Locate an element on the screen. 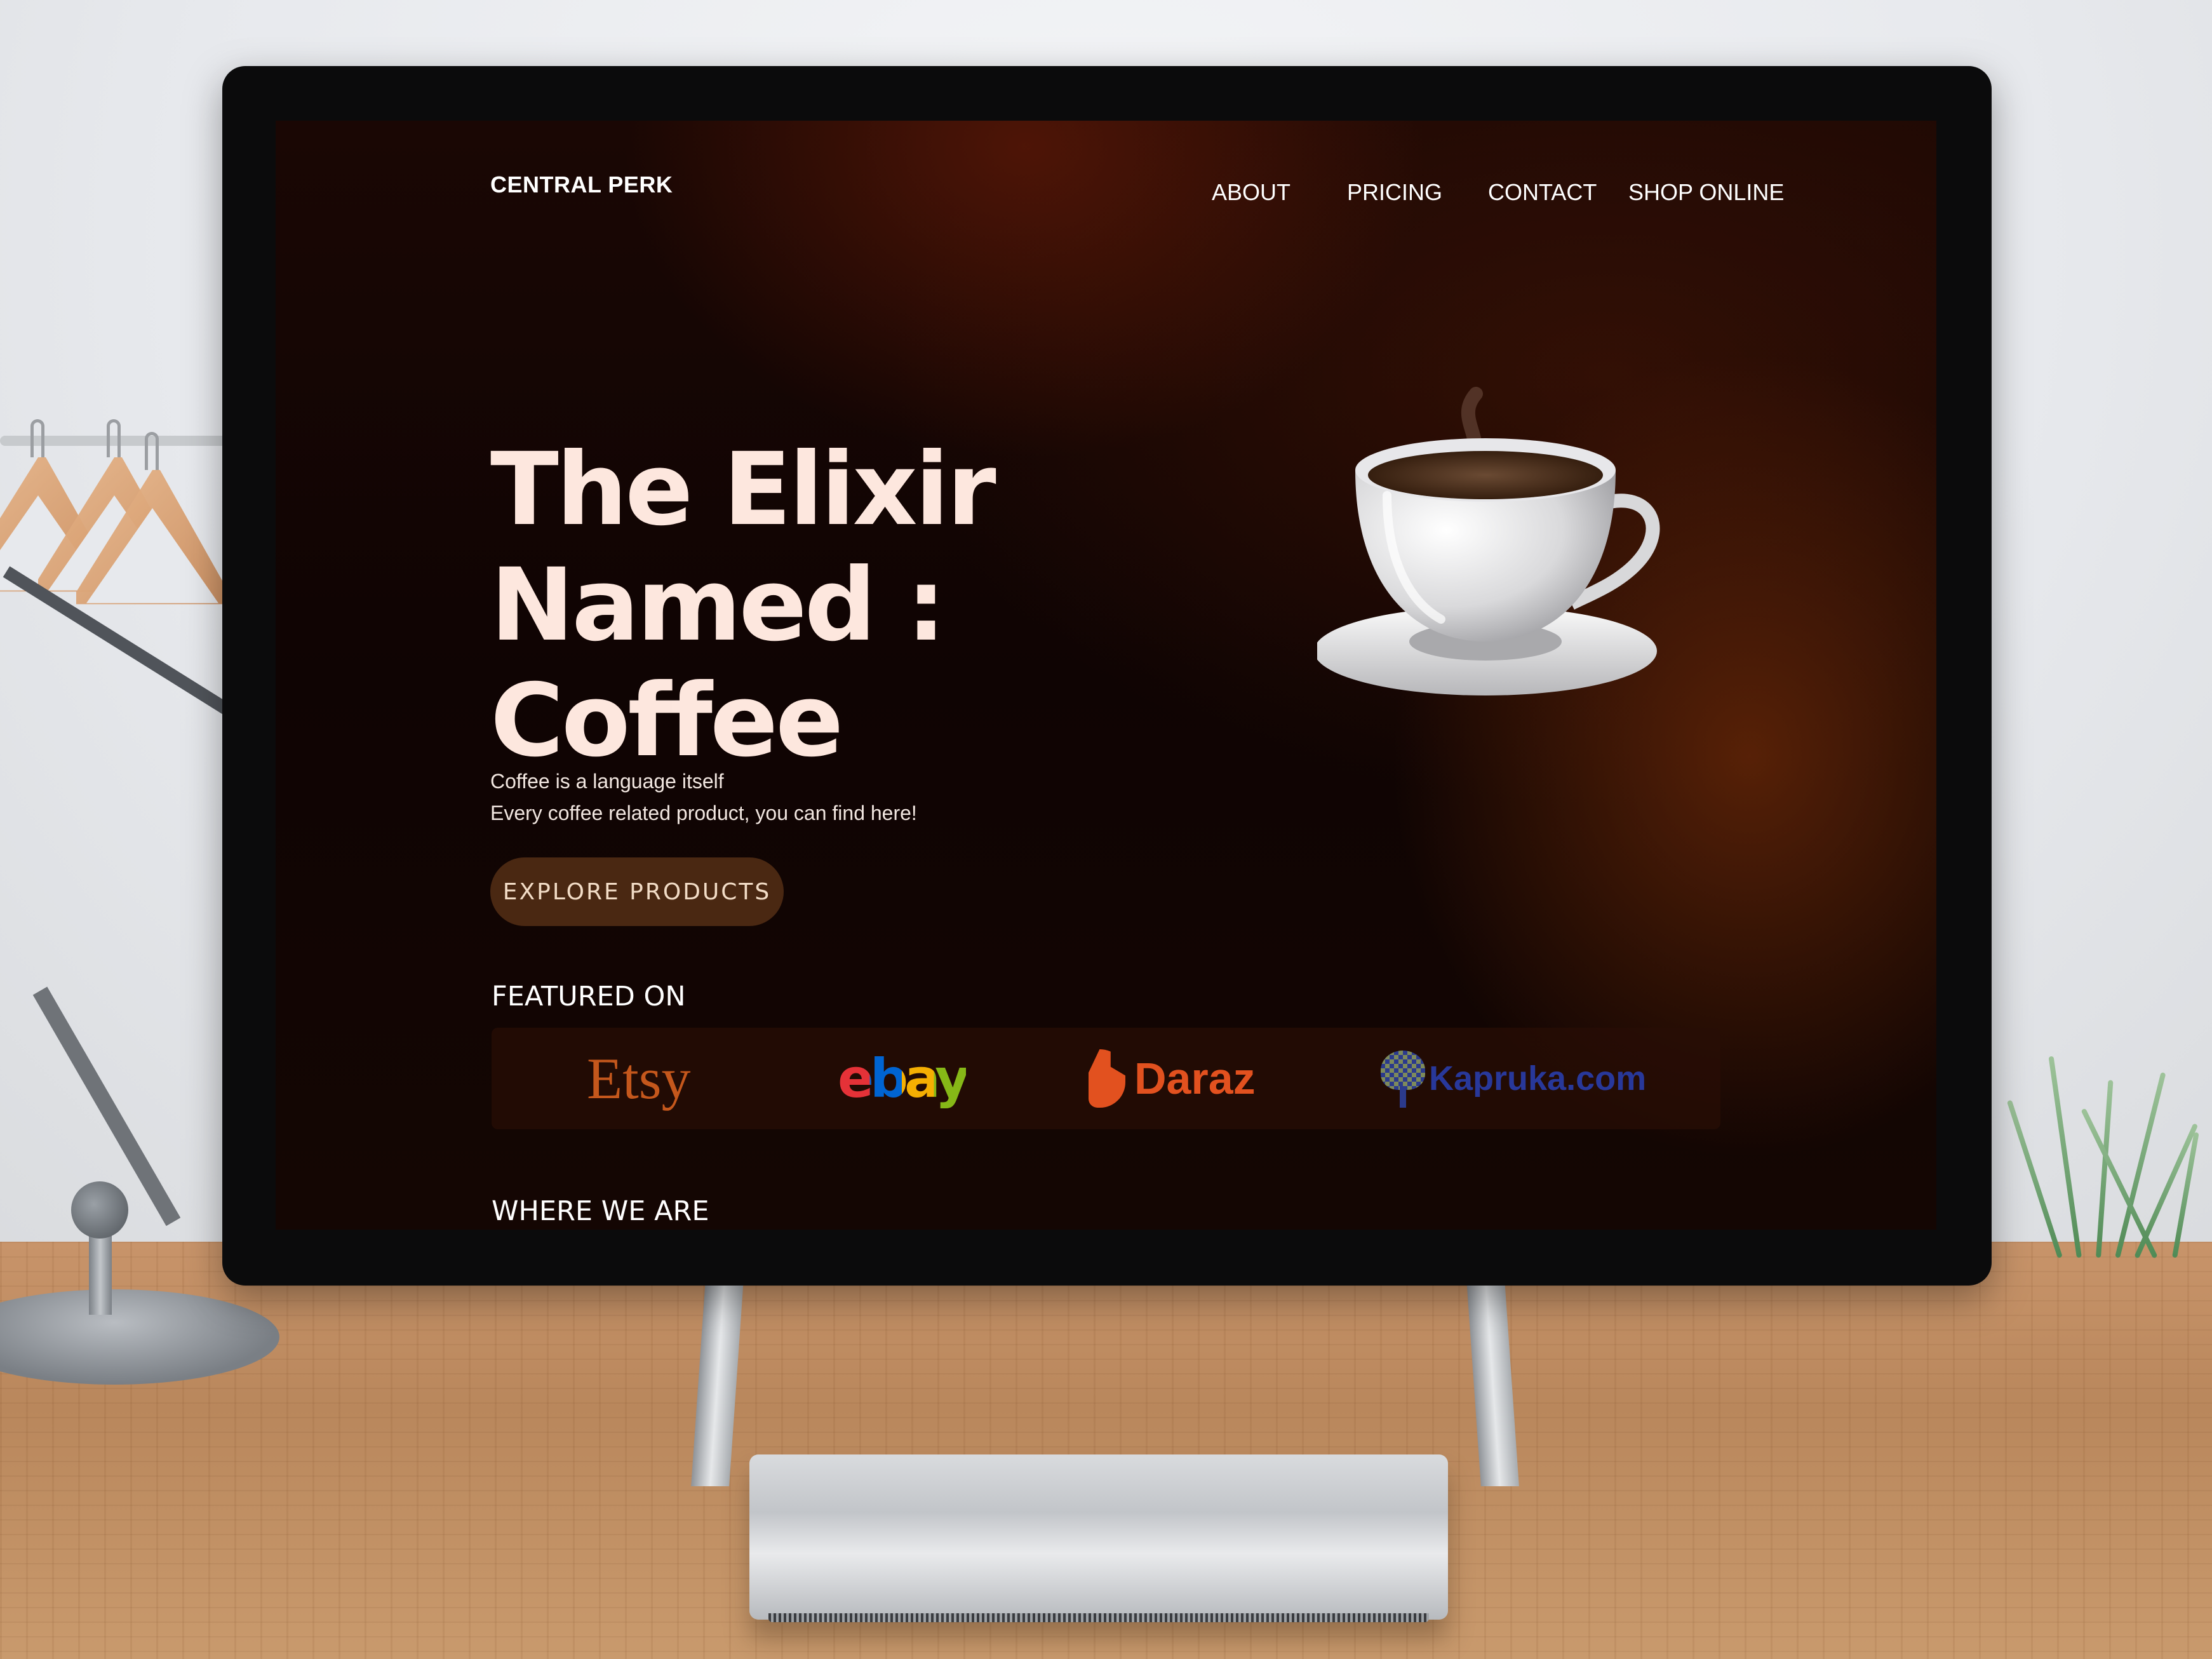 This screenshot has height=1659, width=2212. daraz-logo: Daraz is located at coordinates (1172, 1078).